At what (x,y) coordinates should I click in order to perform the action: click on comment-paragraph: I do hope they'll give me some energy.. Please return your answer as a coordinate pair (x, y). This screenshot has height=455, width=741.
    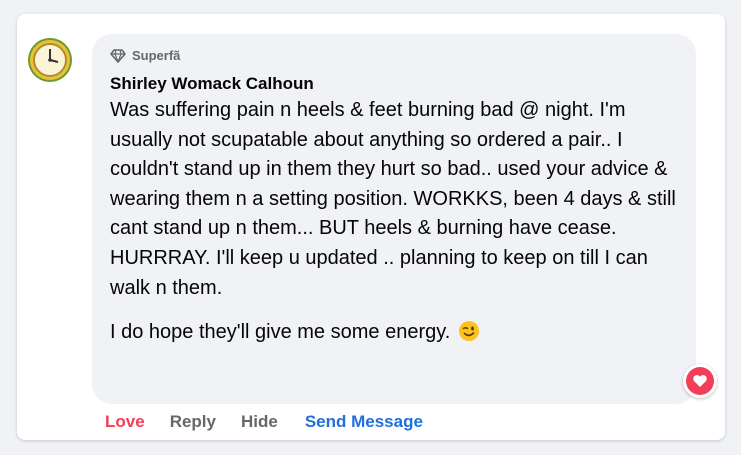
    Looking at the image, I should click on (397, 333).